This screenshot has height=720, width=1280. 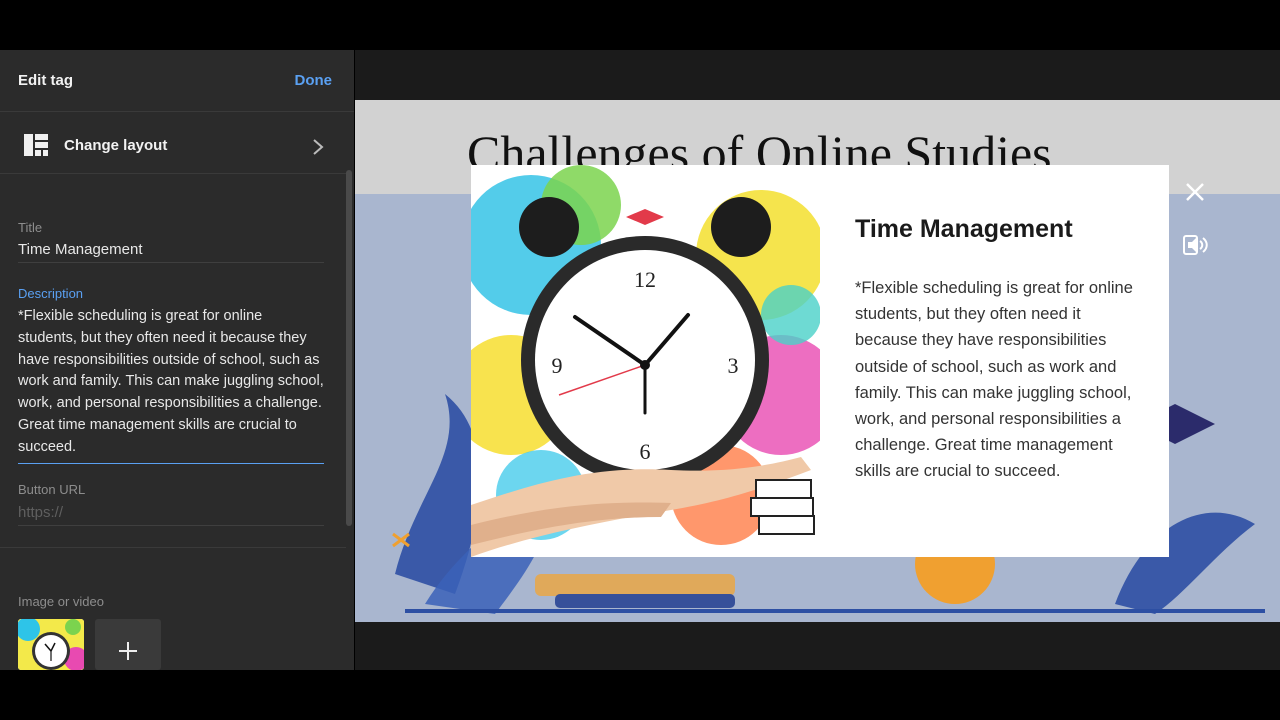 I want to click on clock-number-6: 6, so click(x=645, y=451).